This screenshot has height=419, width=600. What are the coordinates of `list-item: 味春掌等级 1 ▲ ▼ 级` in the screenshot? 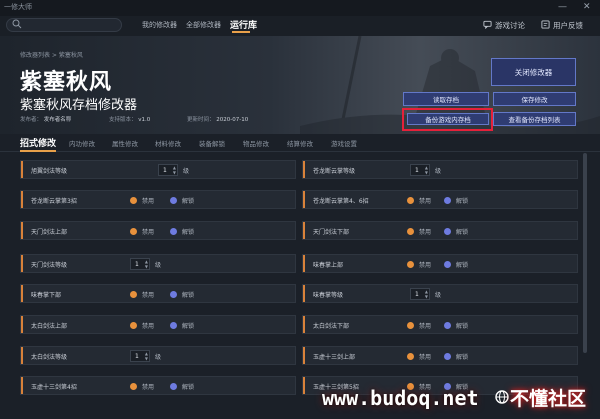 It's located at (440, 293).